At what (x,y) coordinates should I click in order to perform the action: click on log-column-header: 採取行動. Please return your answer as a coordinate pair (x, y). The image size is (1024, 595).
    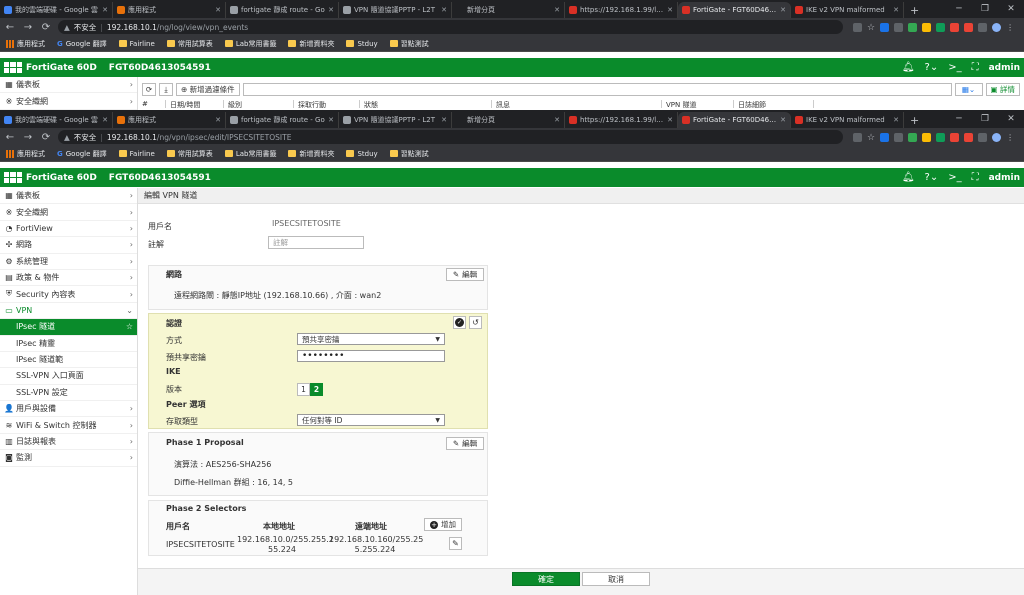
    Looking at the image, I should click on (327, 104).